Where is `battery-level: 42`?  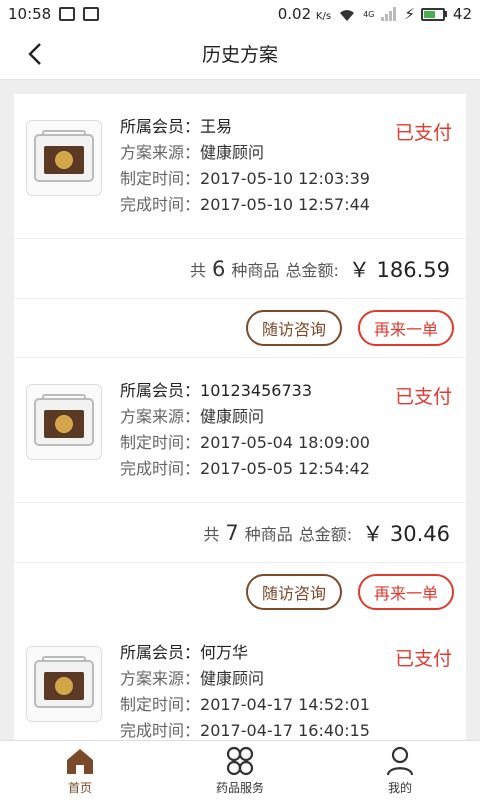 battery-level: 42 is located at coordinates (462, 14).